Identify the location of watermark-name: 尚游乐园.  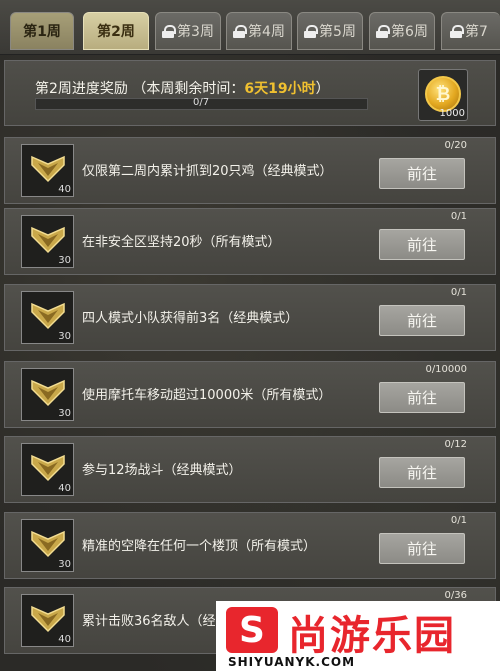
(372, 636).